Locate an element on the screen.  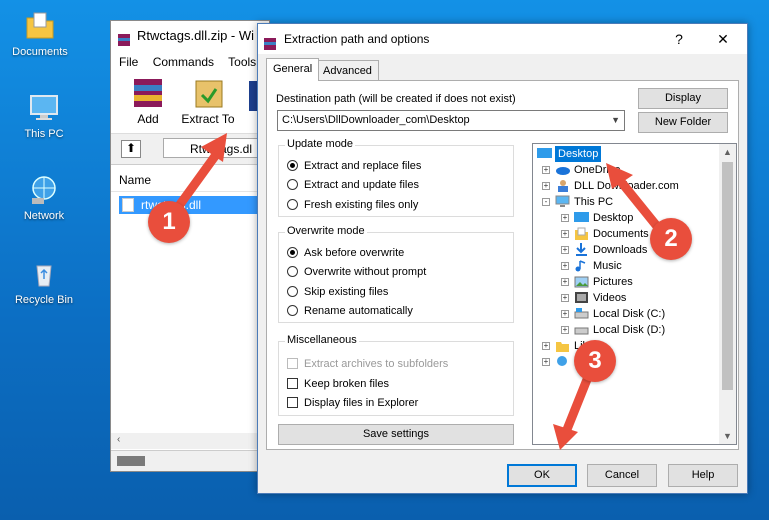
step-marker-3: 3 is located at coordinates (595, 361).